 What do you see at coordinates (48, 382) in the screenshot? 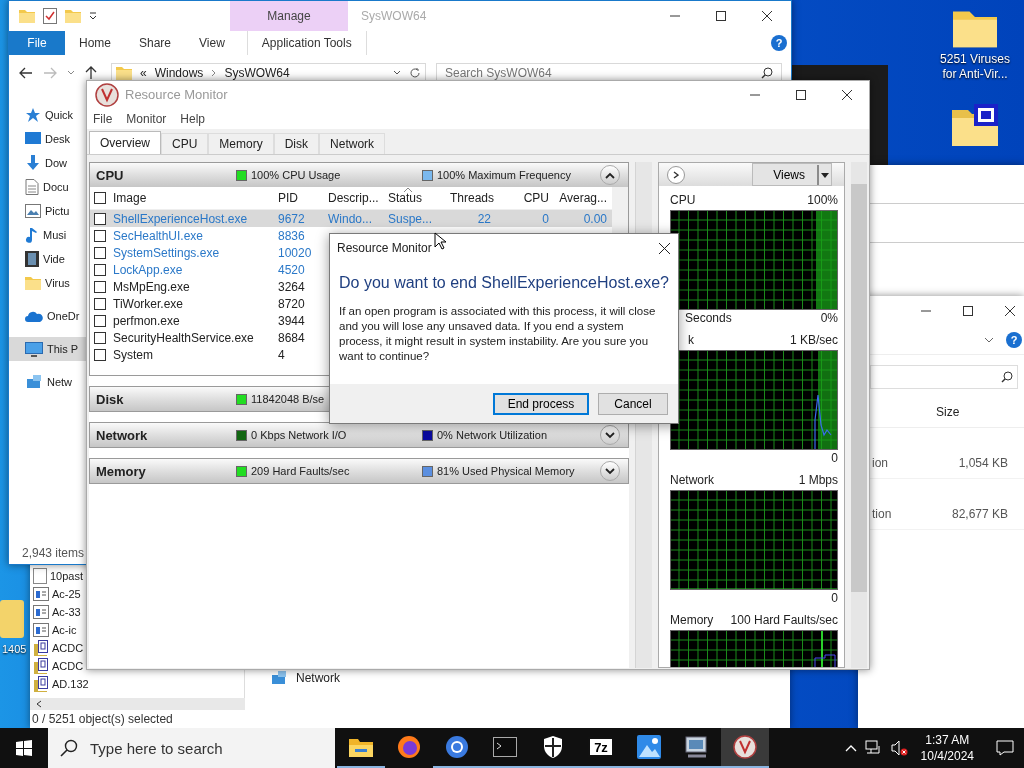
I see `nav-item: Netw` at bounding box center [48, 382].